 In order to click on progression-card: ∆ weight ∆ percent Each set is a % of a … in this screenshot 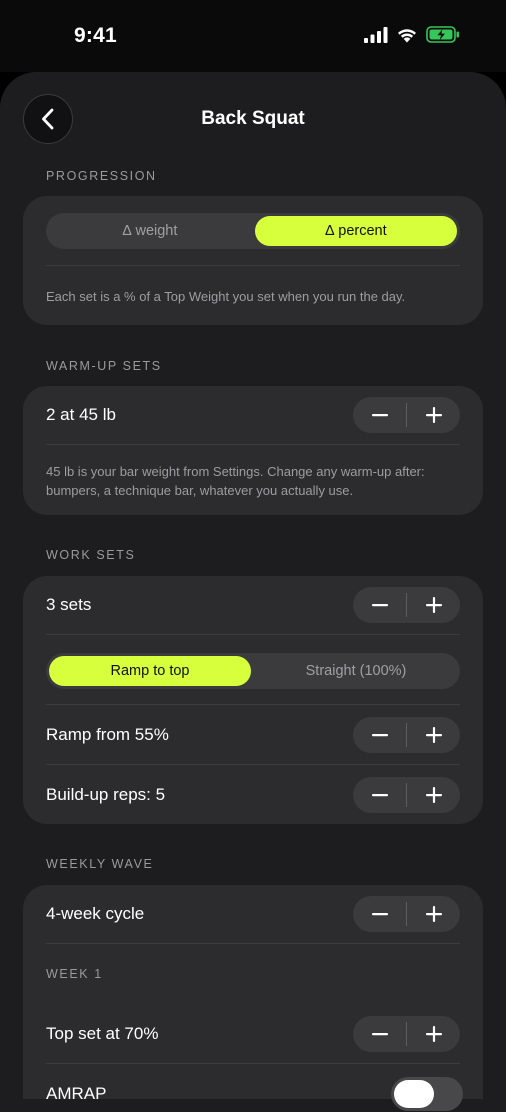, I will do `click(253, 260)`.